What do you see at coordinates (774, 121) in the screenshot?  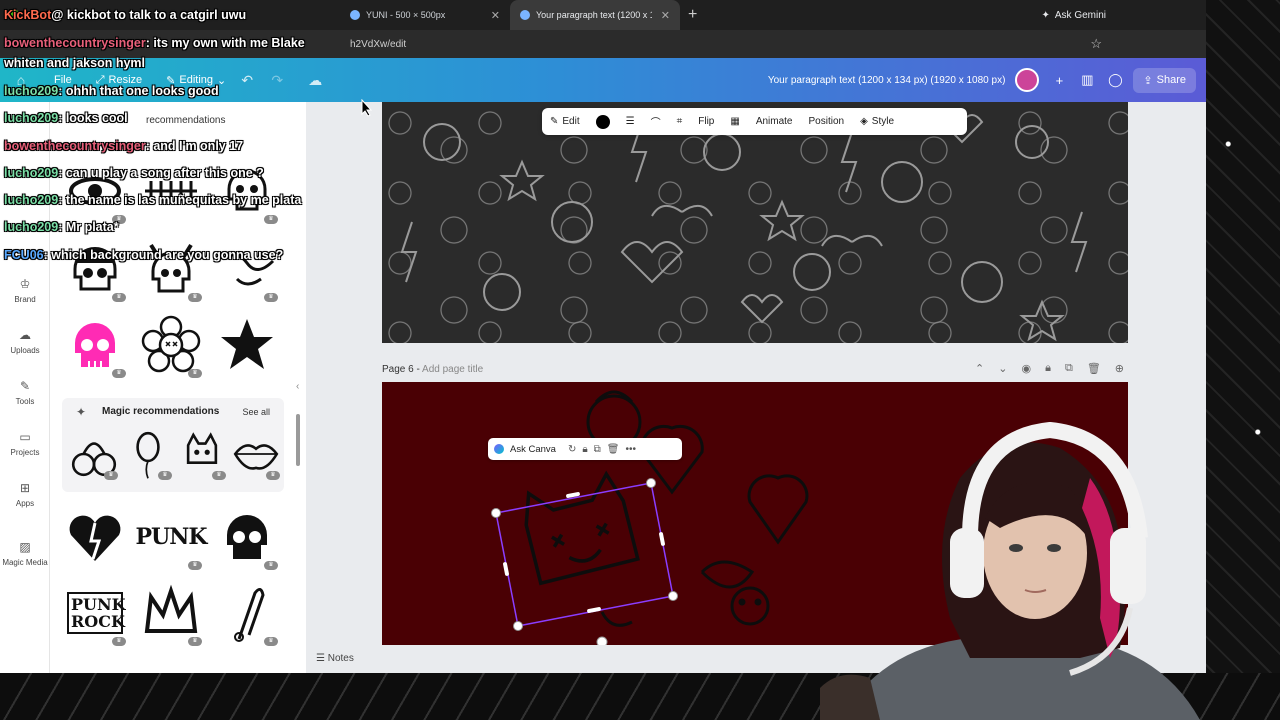 I see `animate-button: Animate` at bounding box center [774, 121].